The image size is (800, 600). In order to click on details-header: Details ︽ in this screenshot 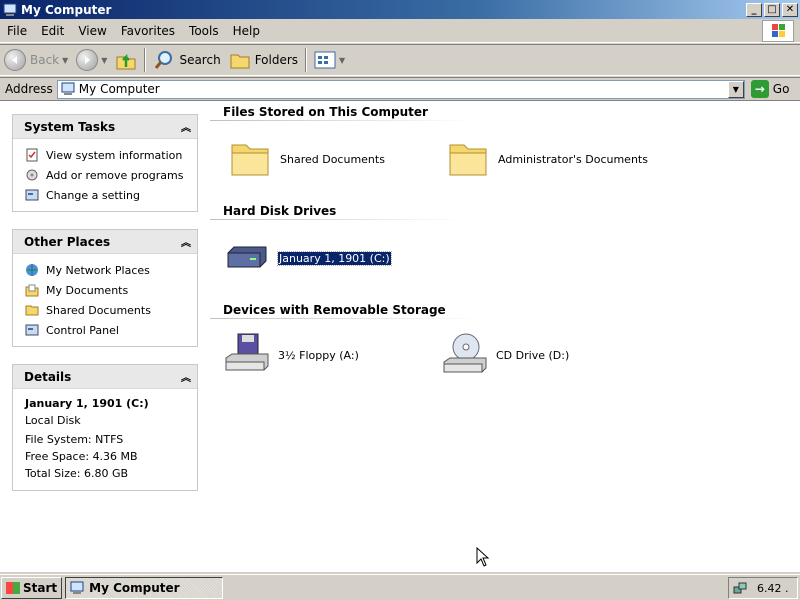, I will do `click(105, 377)`.